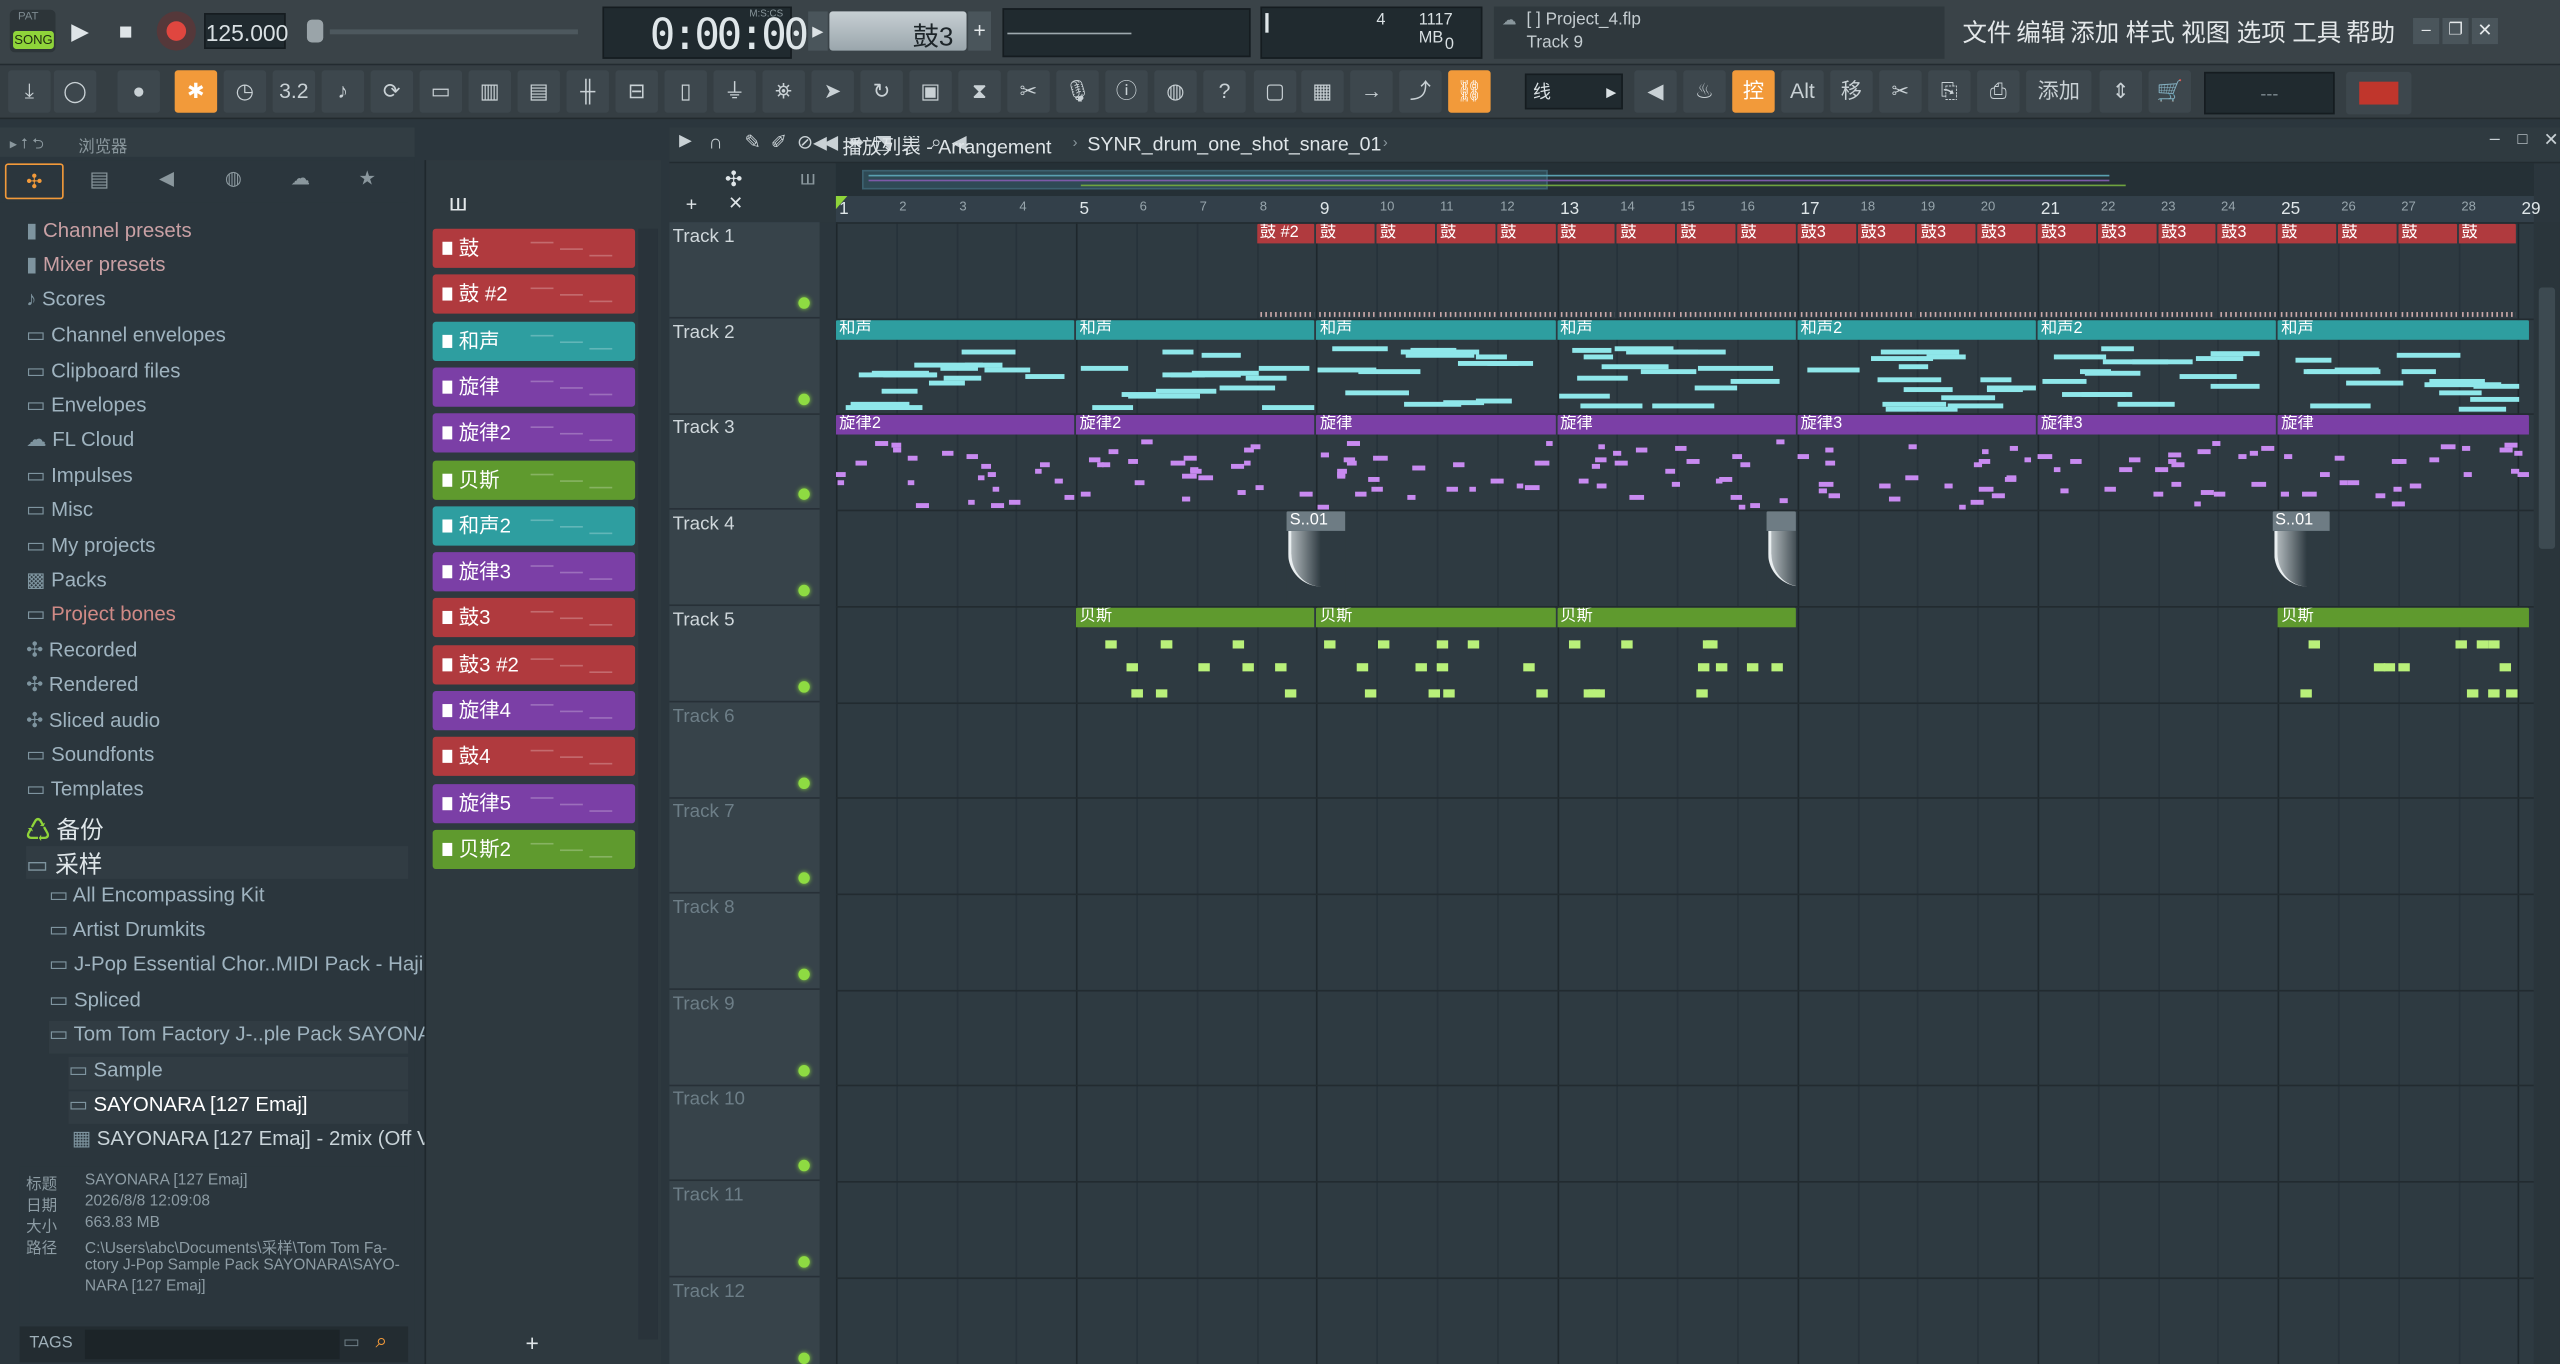 Image resolution: width=2560 pixels, height=1364 pixels. What do you see at coordinates (534, 341) in the screenshot?
I see `channel-button: 和声` at bounding box center [534, 341].